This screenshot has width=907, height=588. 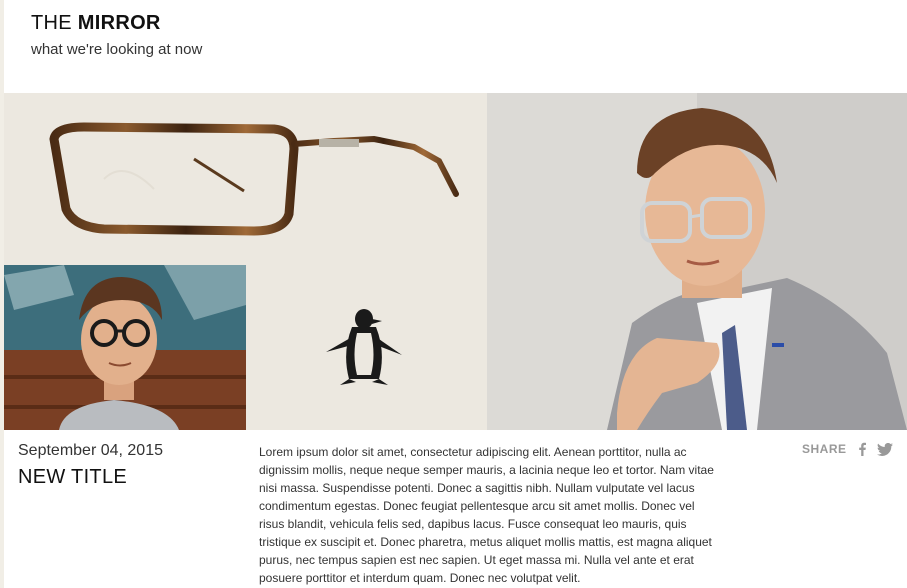 I want to click on model-small-image, so click(x=125, y=347).